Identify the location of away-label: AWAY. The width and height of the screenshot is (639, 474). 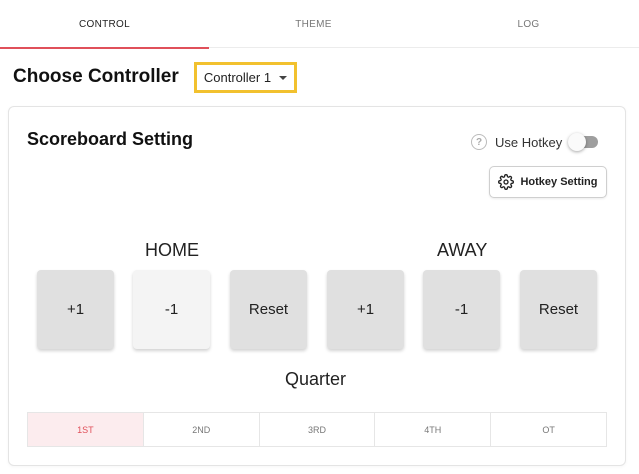
(462, 250).